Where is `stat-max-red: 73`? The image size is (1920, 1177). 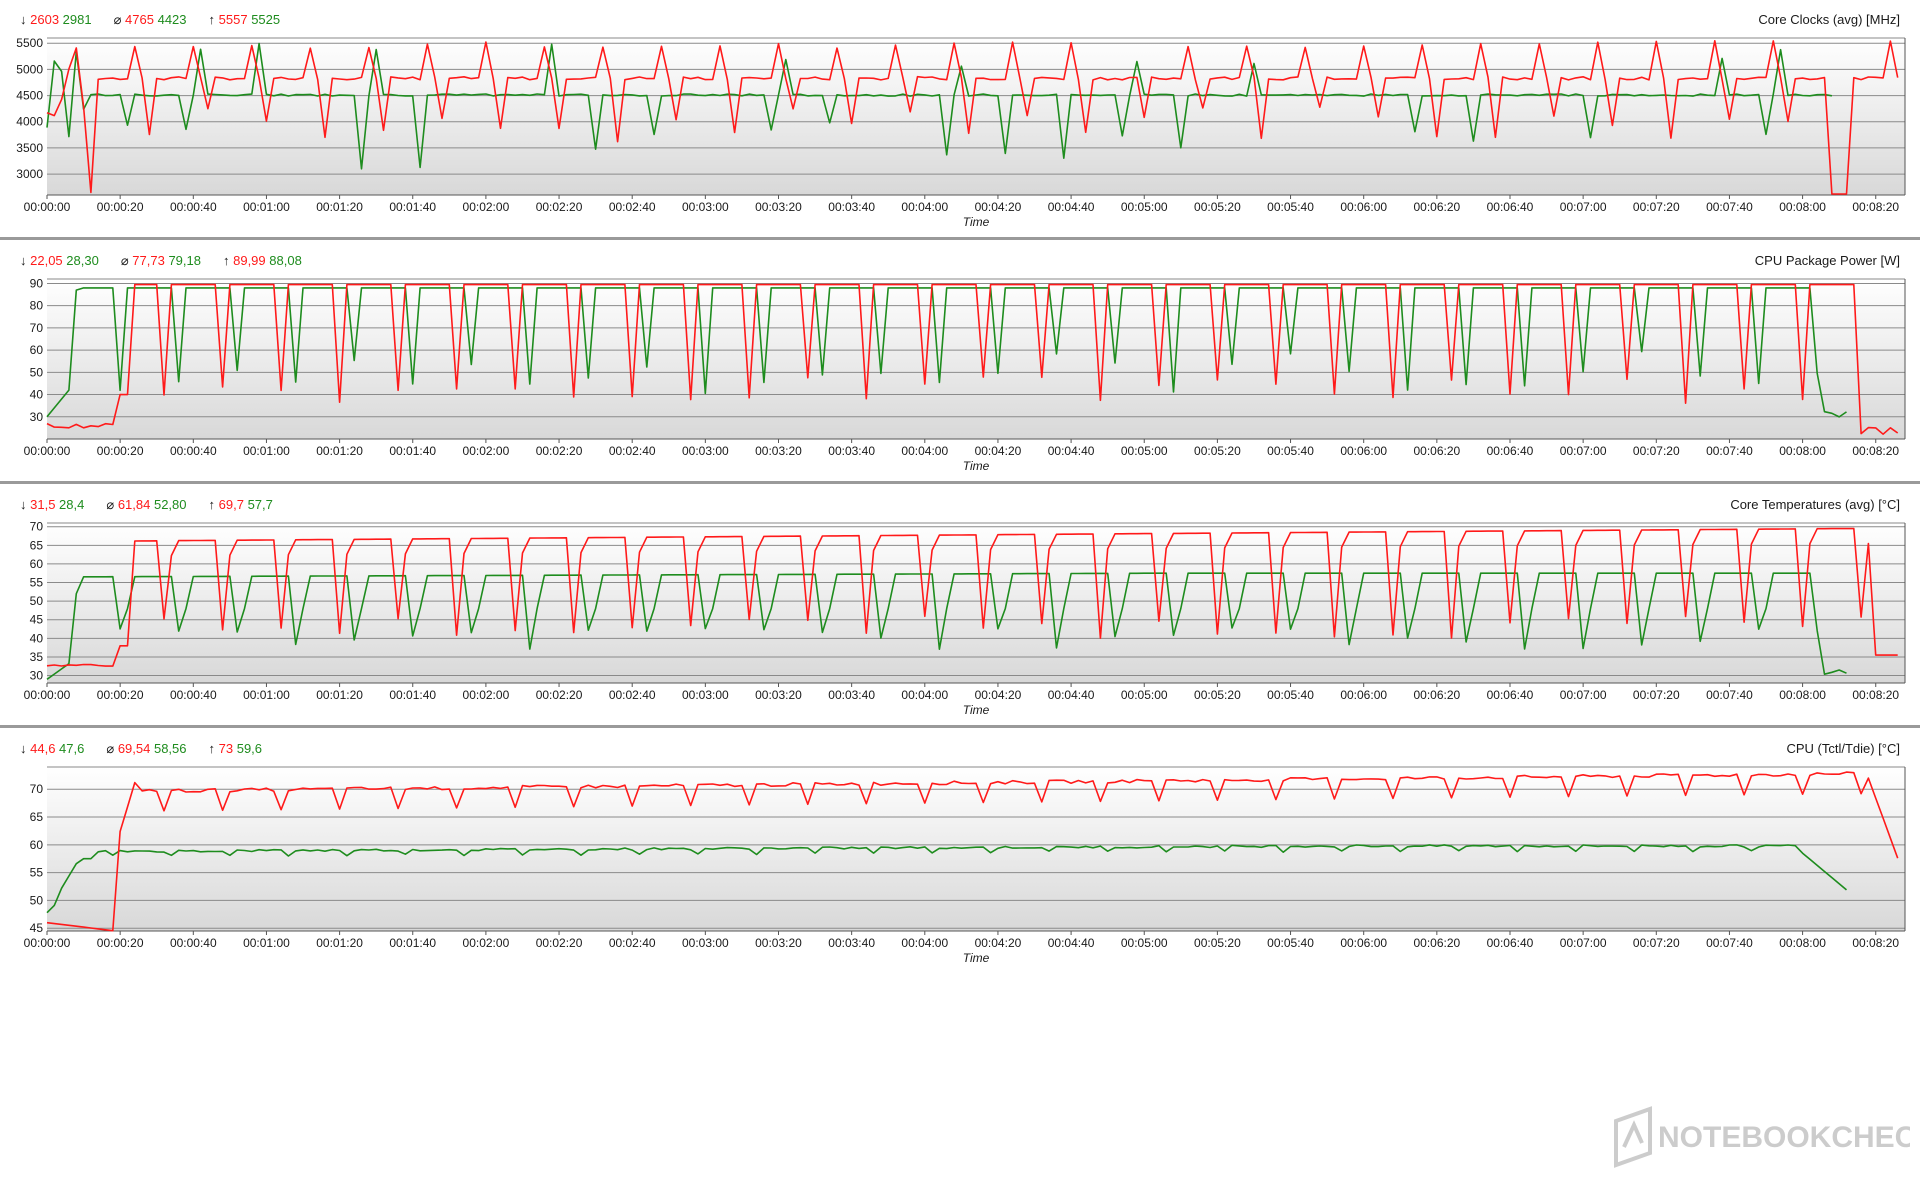
stat-max-red: 73 is located at coordinates (228, 748).